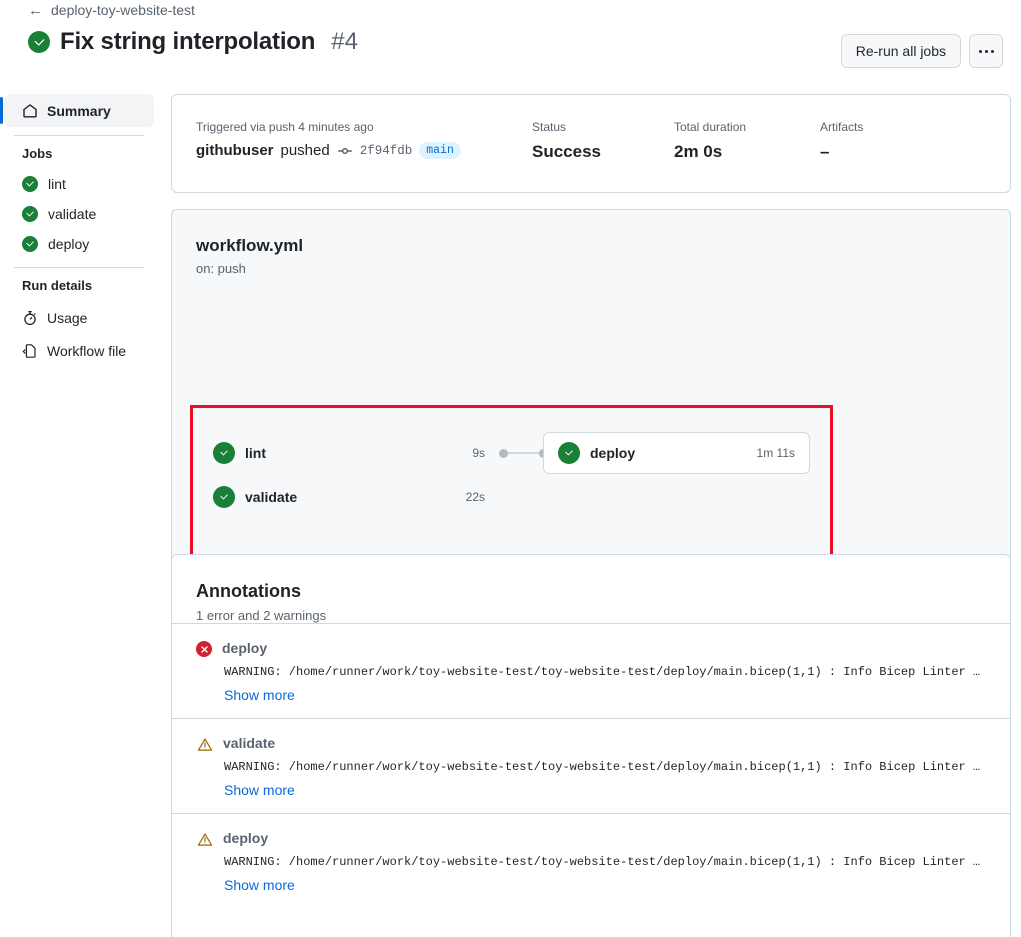 The width and height of the screenshot is (1021, 937). What do you see at coordinates (72, 214) in the screenshot?
I see `sidebar-job-label: validate` at bounding box center [72, 214].